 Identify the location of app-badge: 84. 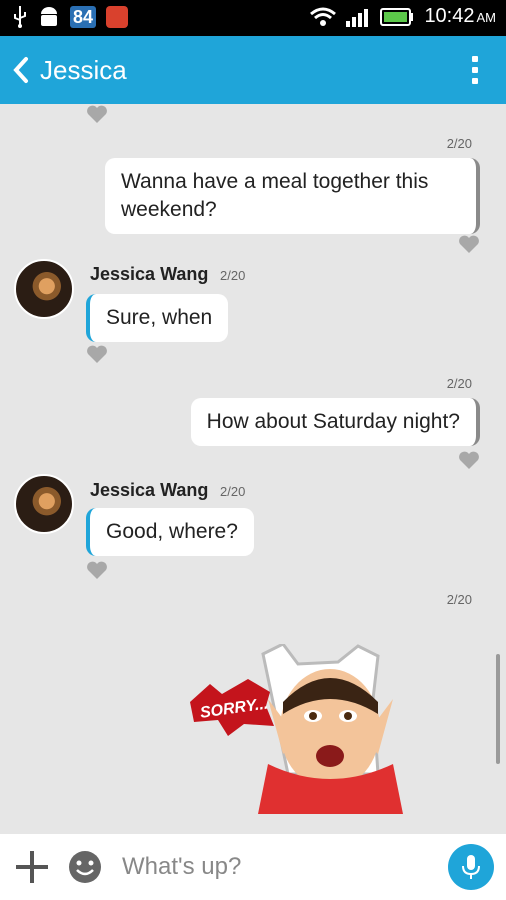
(83, 17).